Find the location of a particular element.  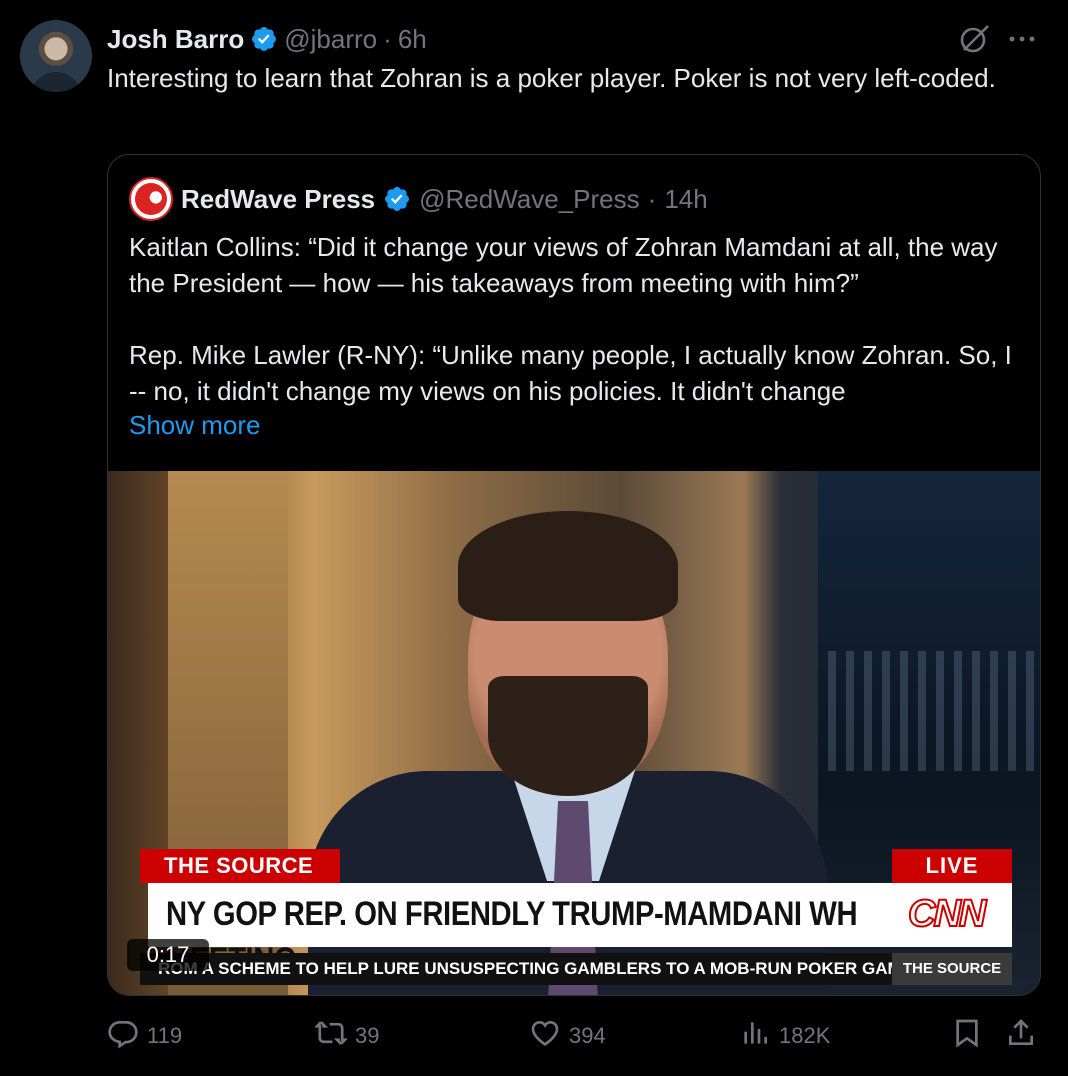

ticker-brand: THE SOURCE is located at coordinates (952, 969).